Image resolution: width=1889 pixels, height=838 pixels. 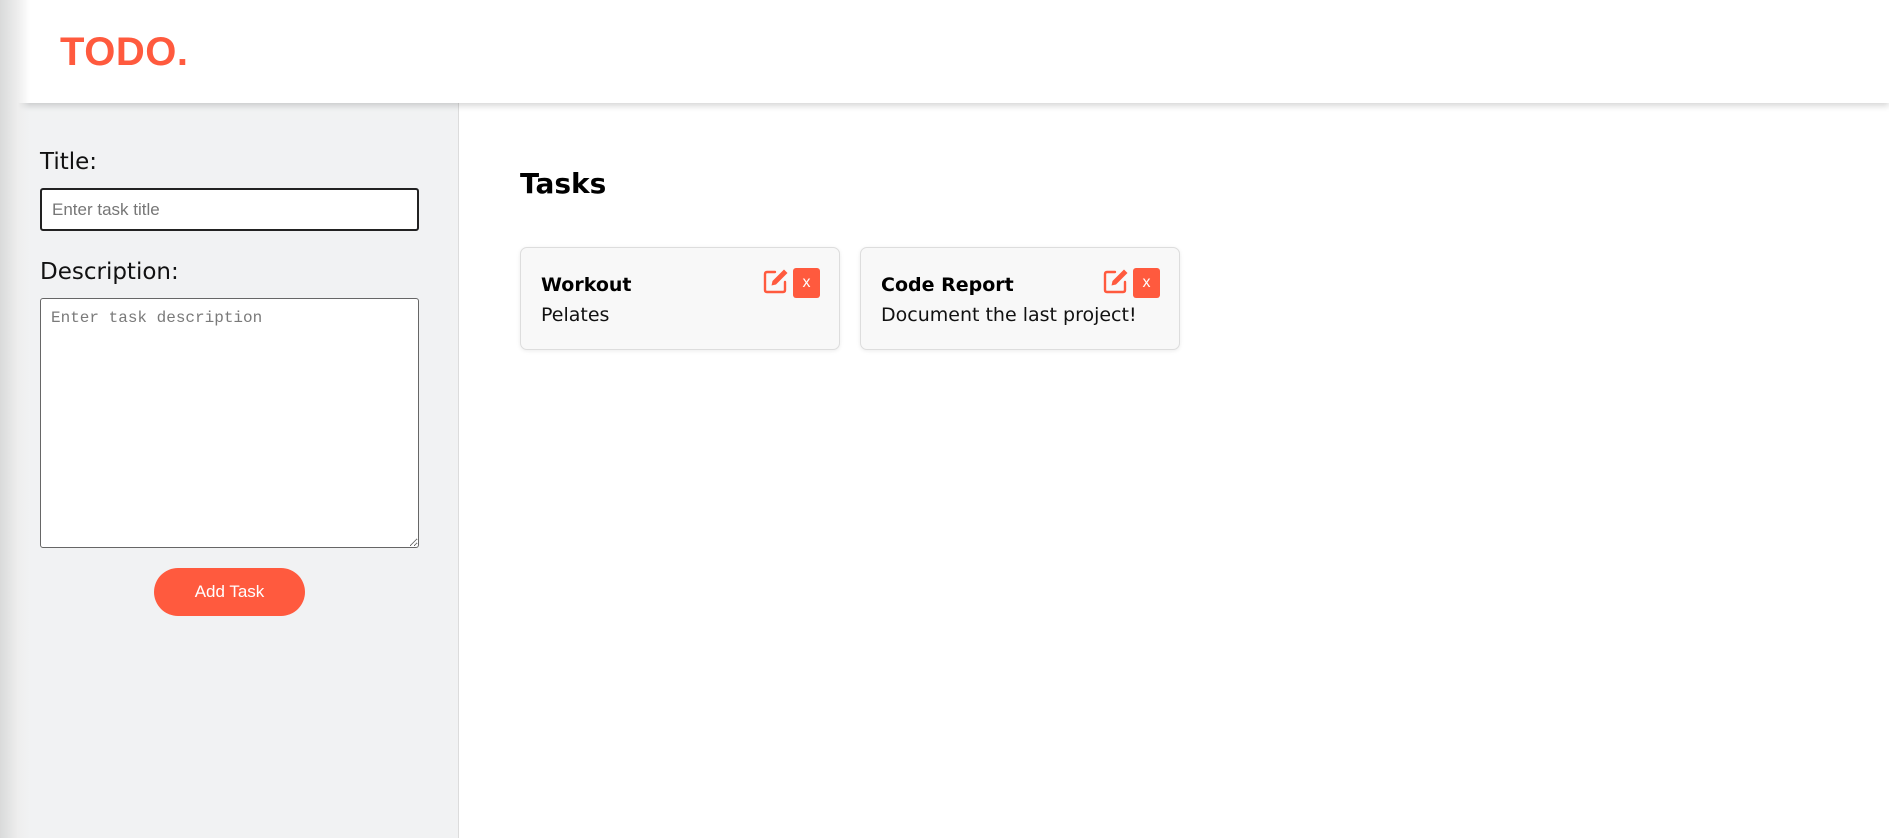 I want to click on left-edge-shadow, so click(x=15, y=419).